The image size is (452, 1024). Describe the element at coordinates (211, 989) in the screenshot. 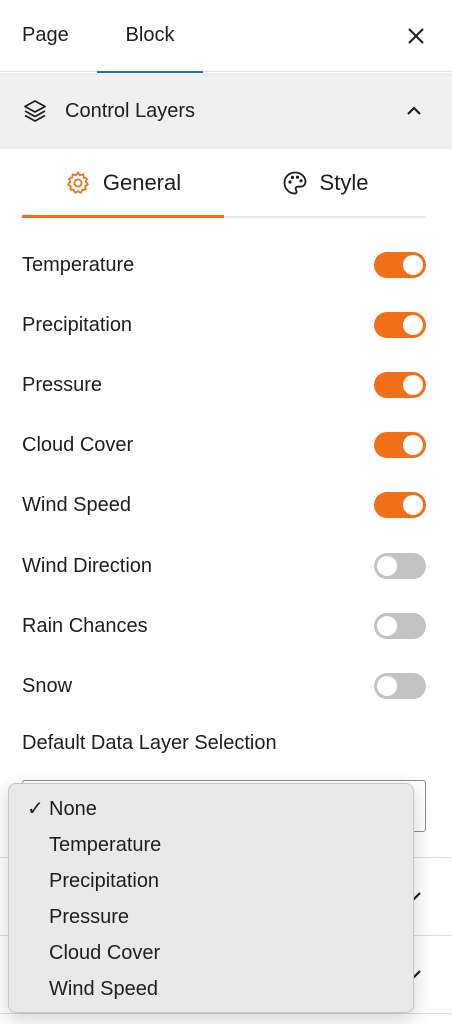

I see `option-wind-speed: Wind Speed` at that location.